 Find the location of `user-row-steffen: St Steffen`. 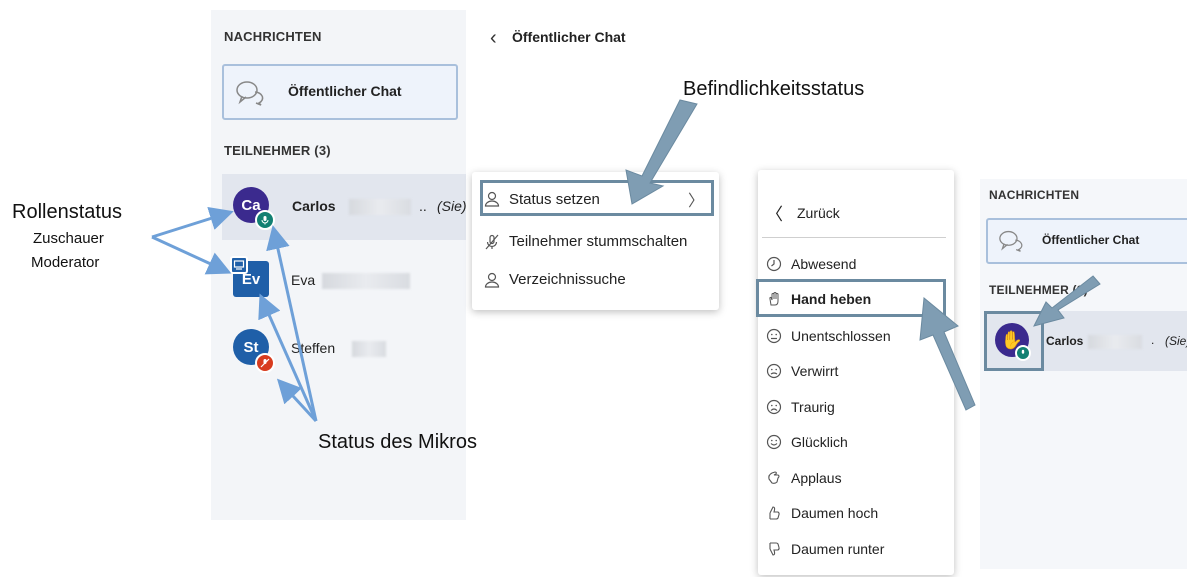

user-row-steffen: St Steffen is located at coordinates (344, 343).